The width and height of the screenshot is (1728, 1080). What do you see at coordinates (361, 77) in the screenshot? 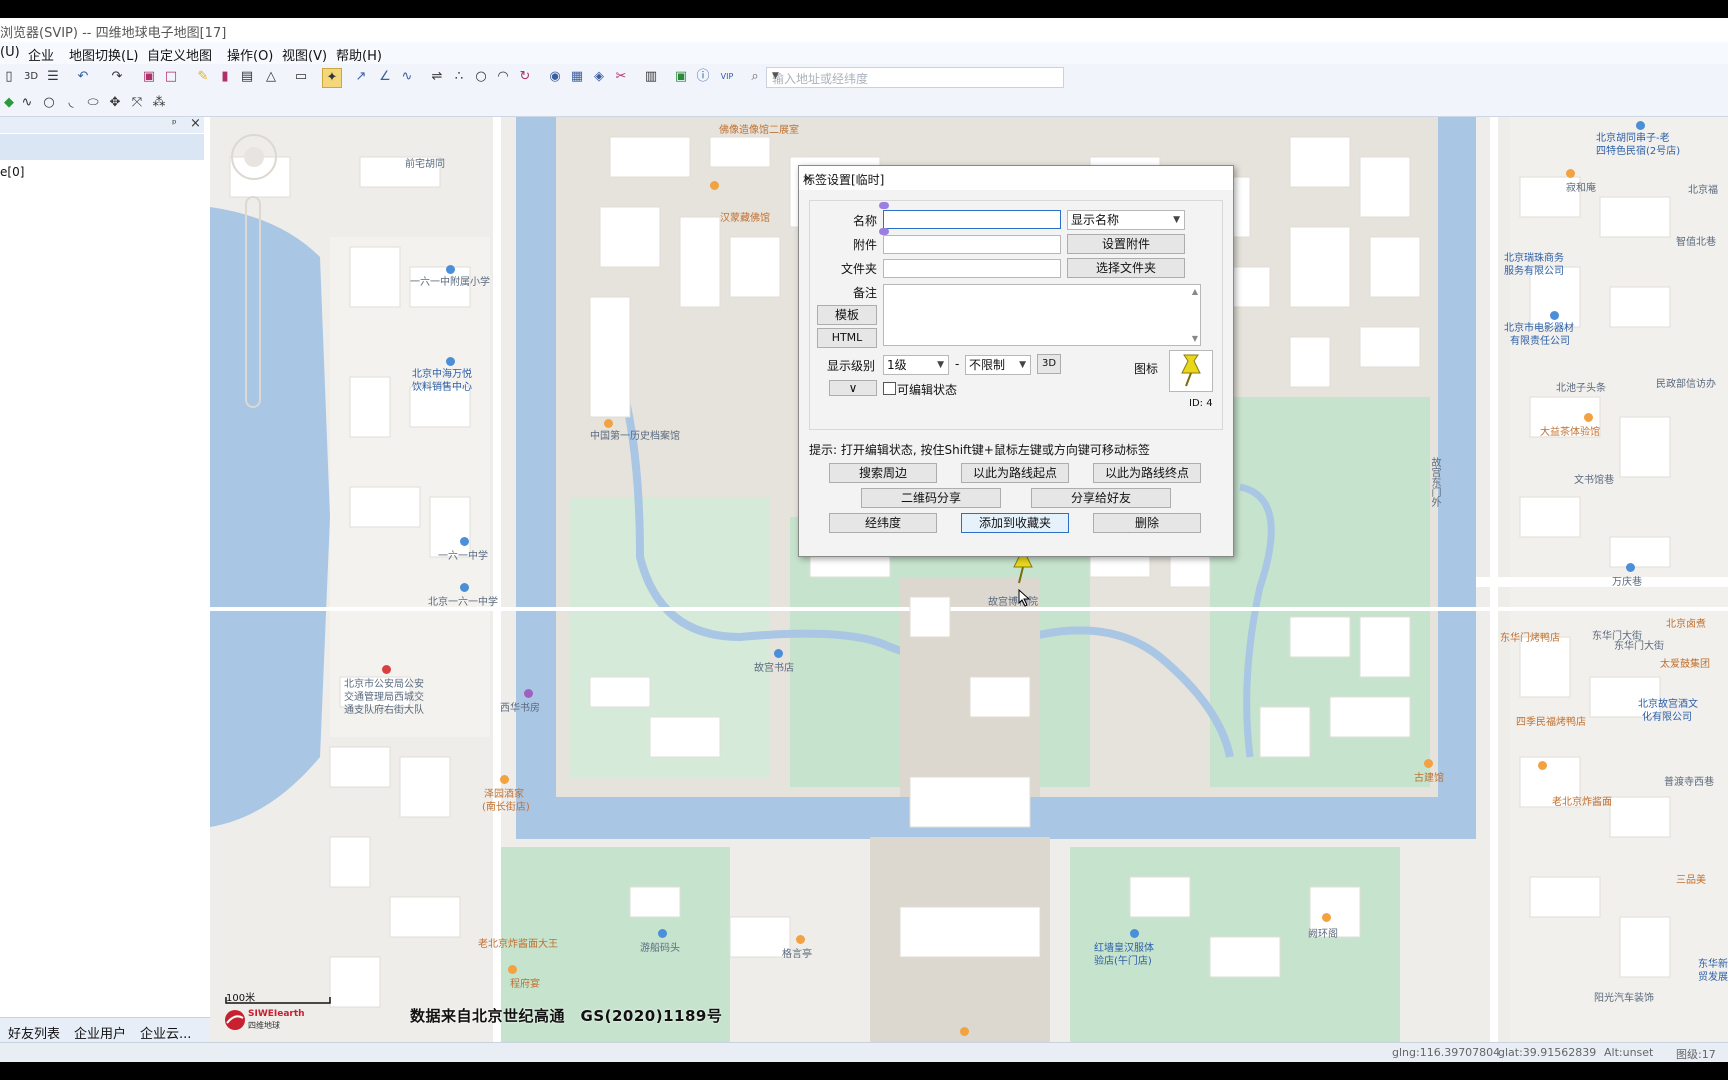
I see `line-icon: ↗` at bounding box center [361, 77].